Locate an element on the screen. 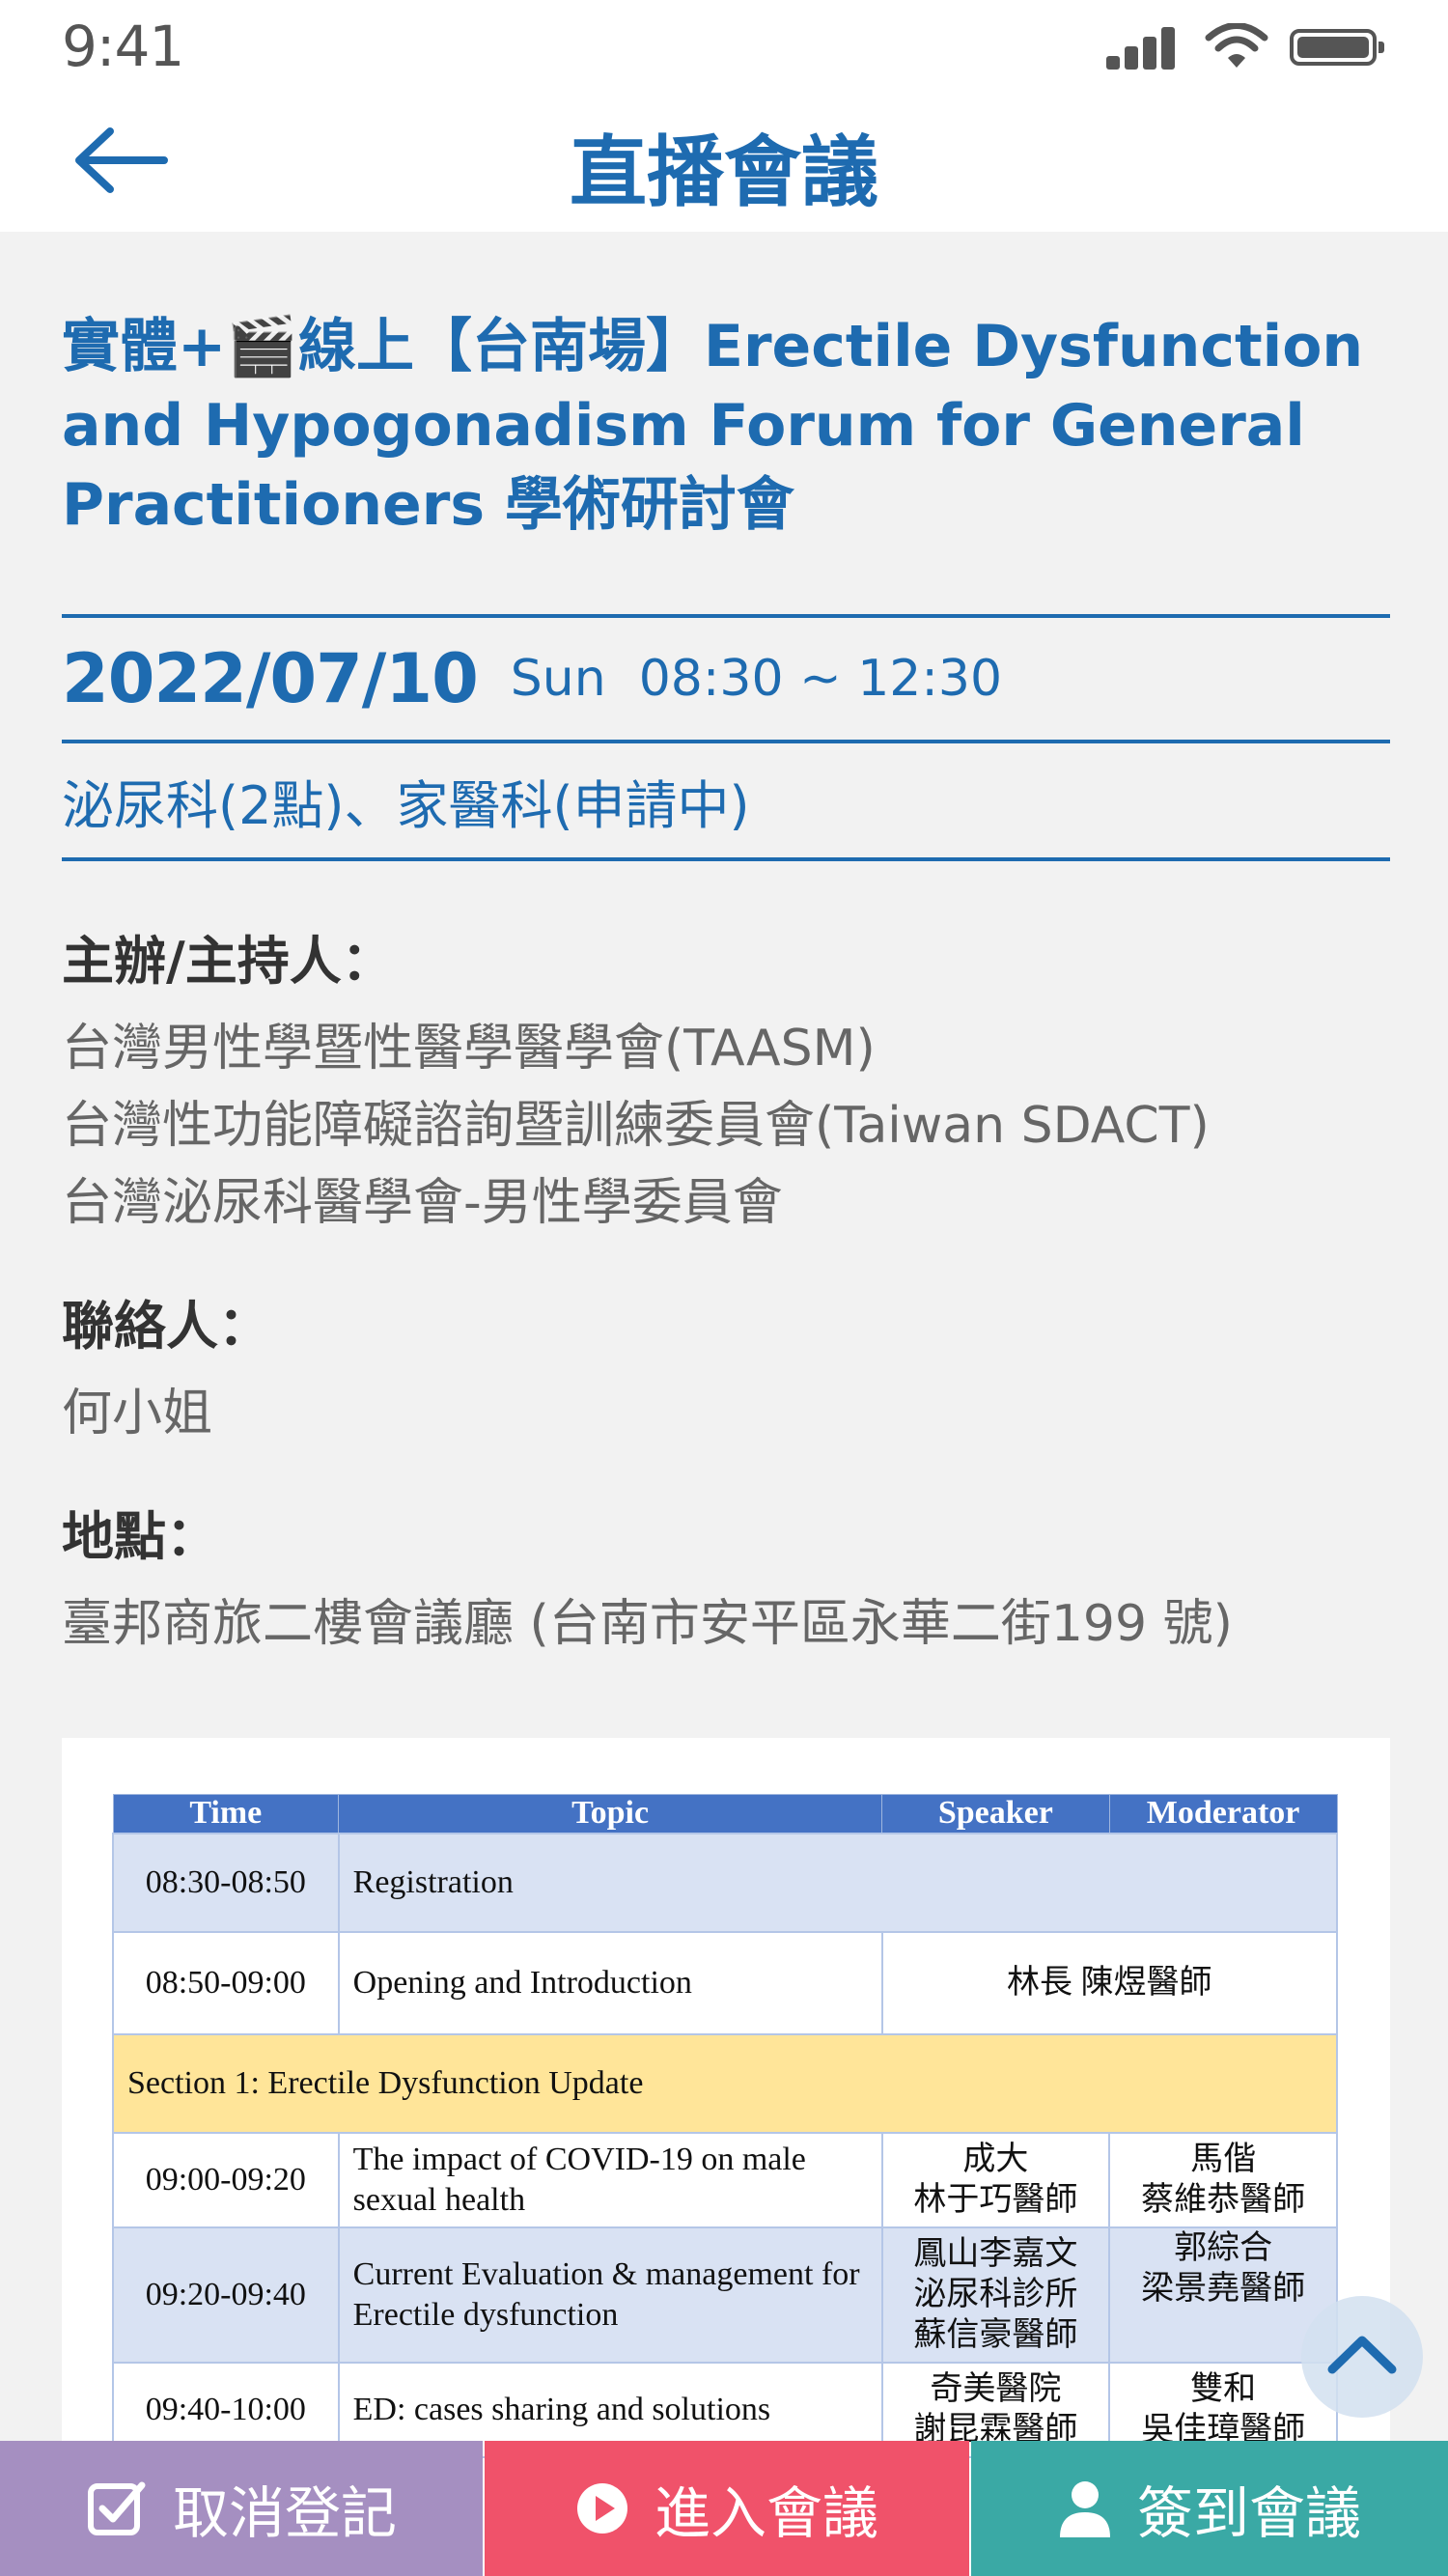 This screenshot has width=1448, height=2576. agenda-section-row: Section 1: Erectile Dysfunction Update is located at coordinates (725, 2083).